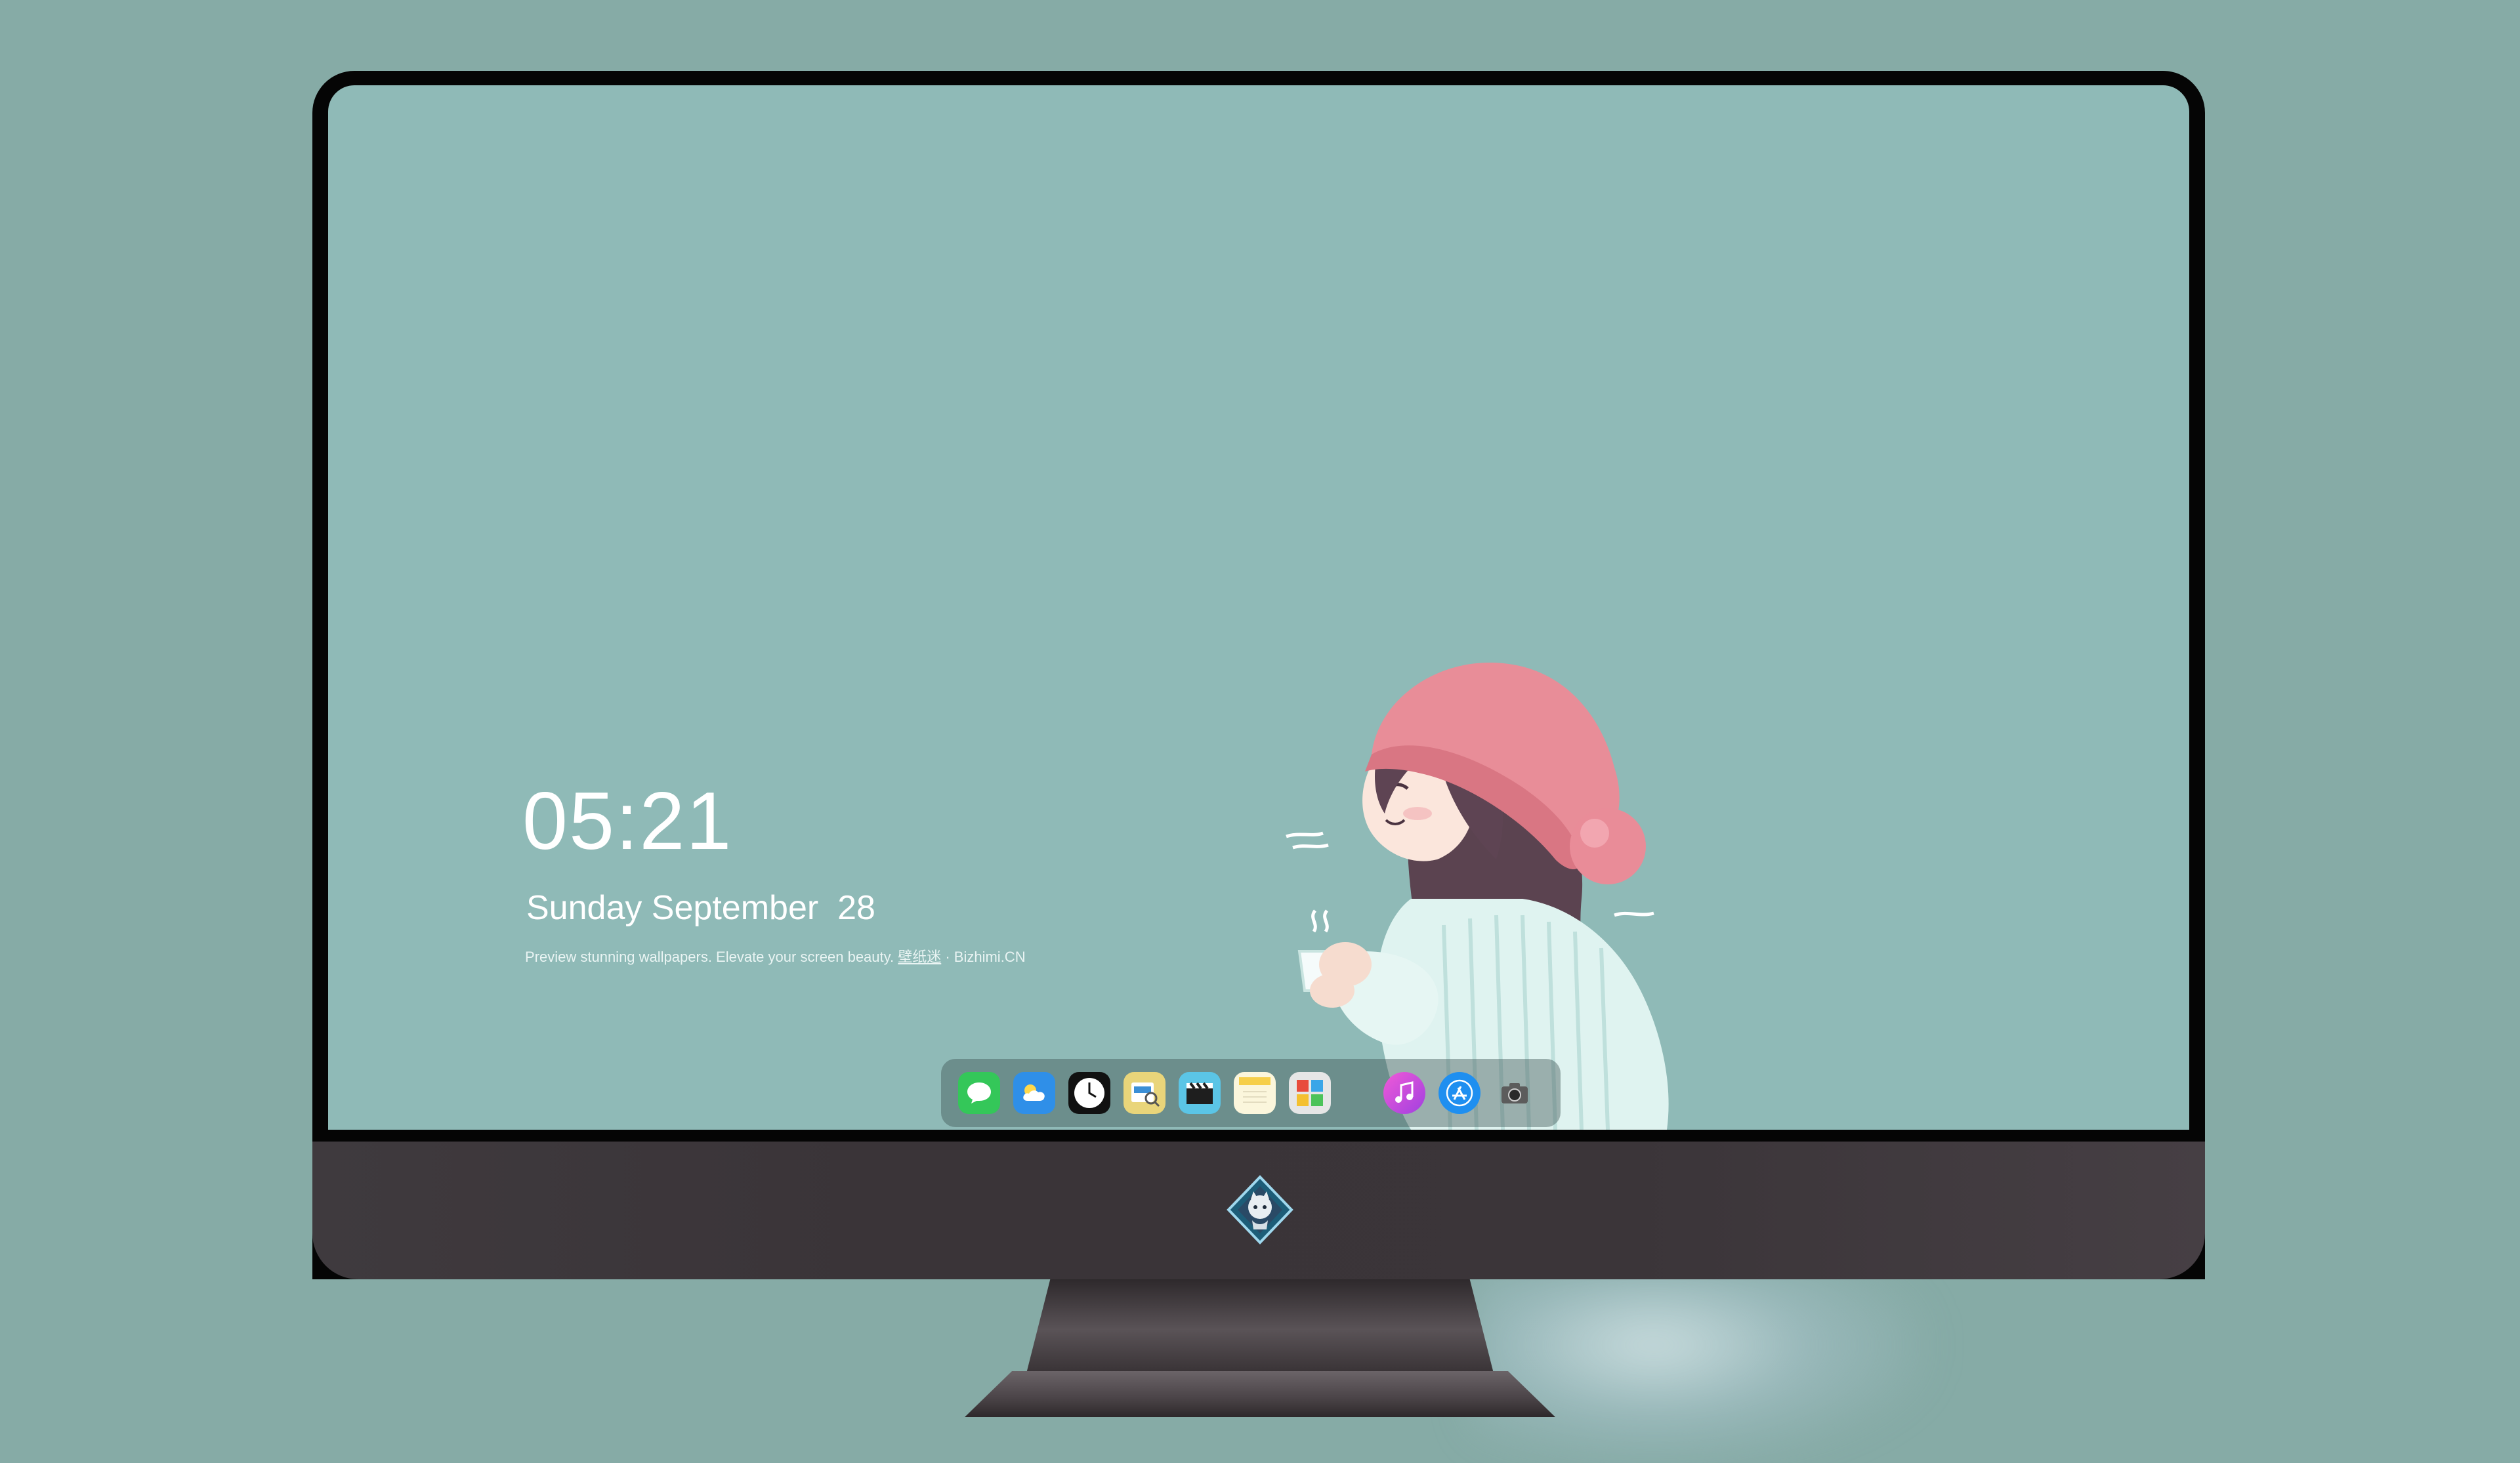  I want to click on app-store-icon, so click(1459, 1093).